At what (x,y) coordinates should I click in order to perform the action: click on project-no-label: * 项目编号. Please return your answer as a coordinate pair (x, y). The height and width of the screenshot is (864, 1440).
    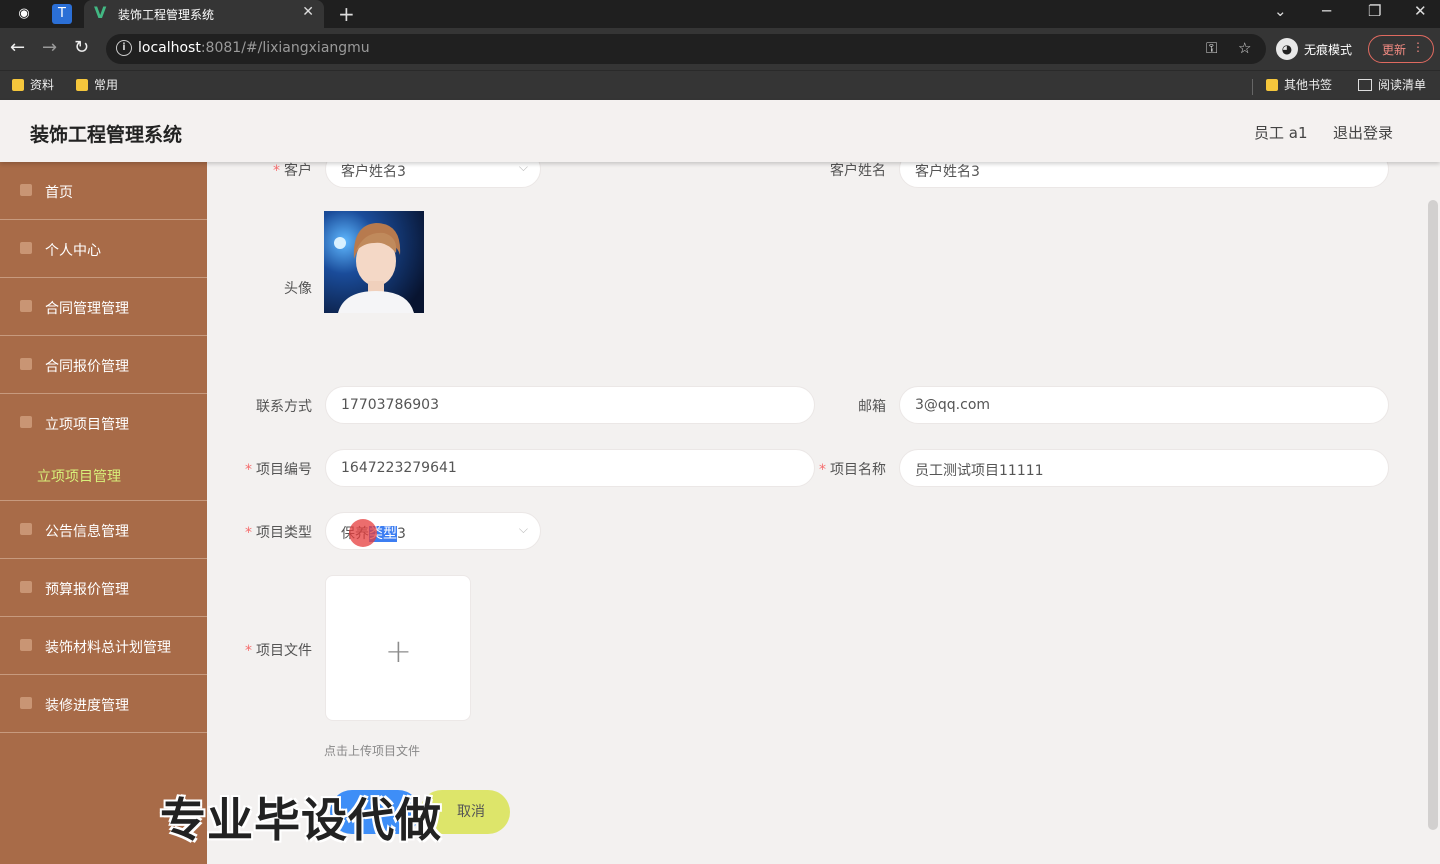
    Looking at the image, I should click on (278, 470).